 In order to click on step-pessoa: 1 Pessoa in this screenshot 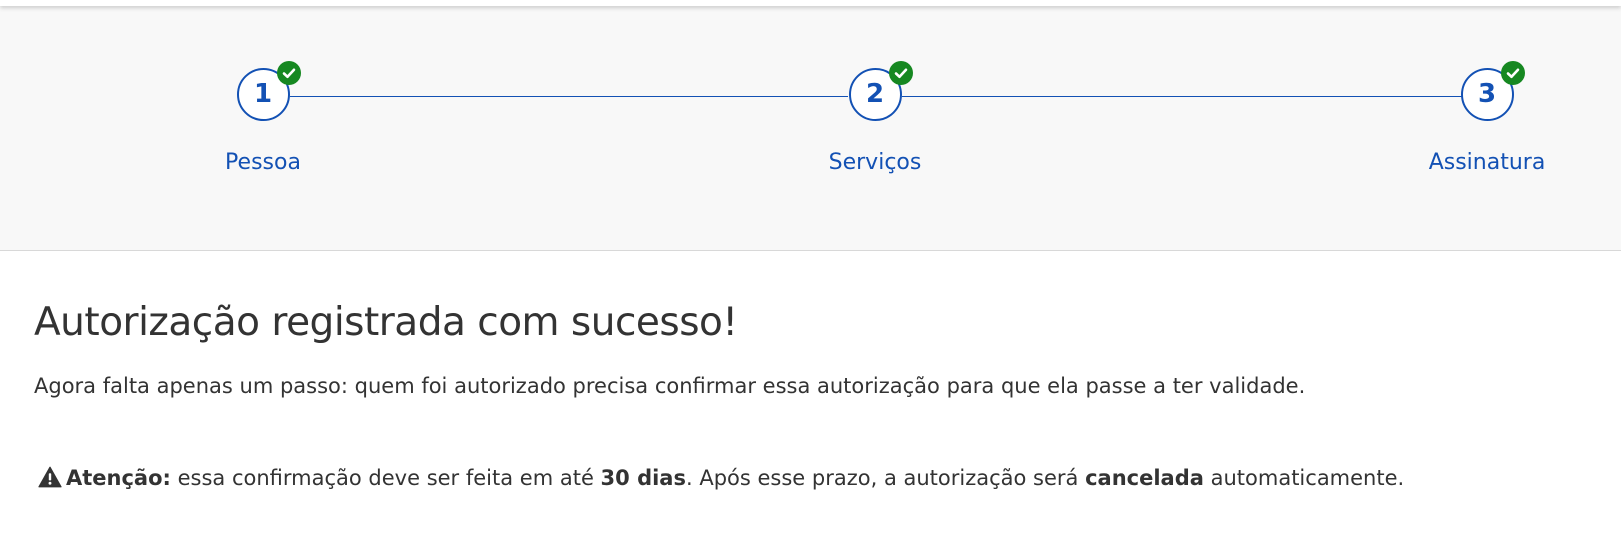, I will do `click(263, 118)`.